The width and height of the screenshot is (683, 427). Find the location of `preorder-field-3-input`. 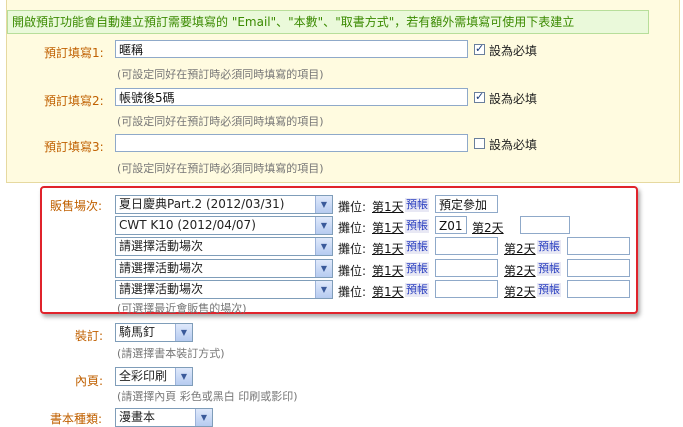

preorder-field-3-input is located at coordinates (291, 143).